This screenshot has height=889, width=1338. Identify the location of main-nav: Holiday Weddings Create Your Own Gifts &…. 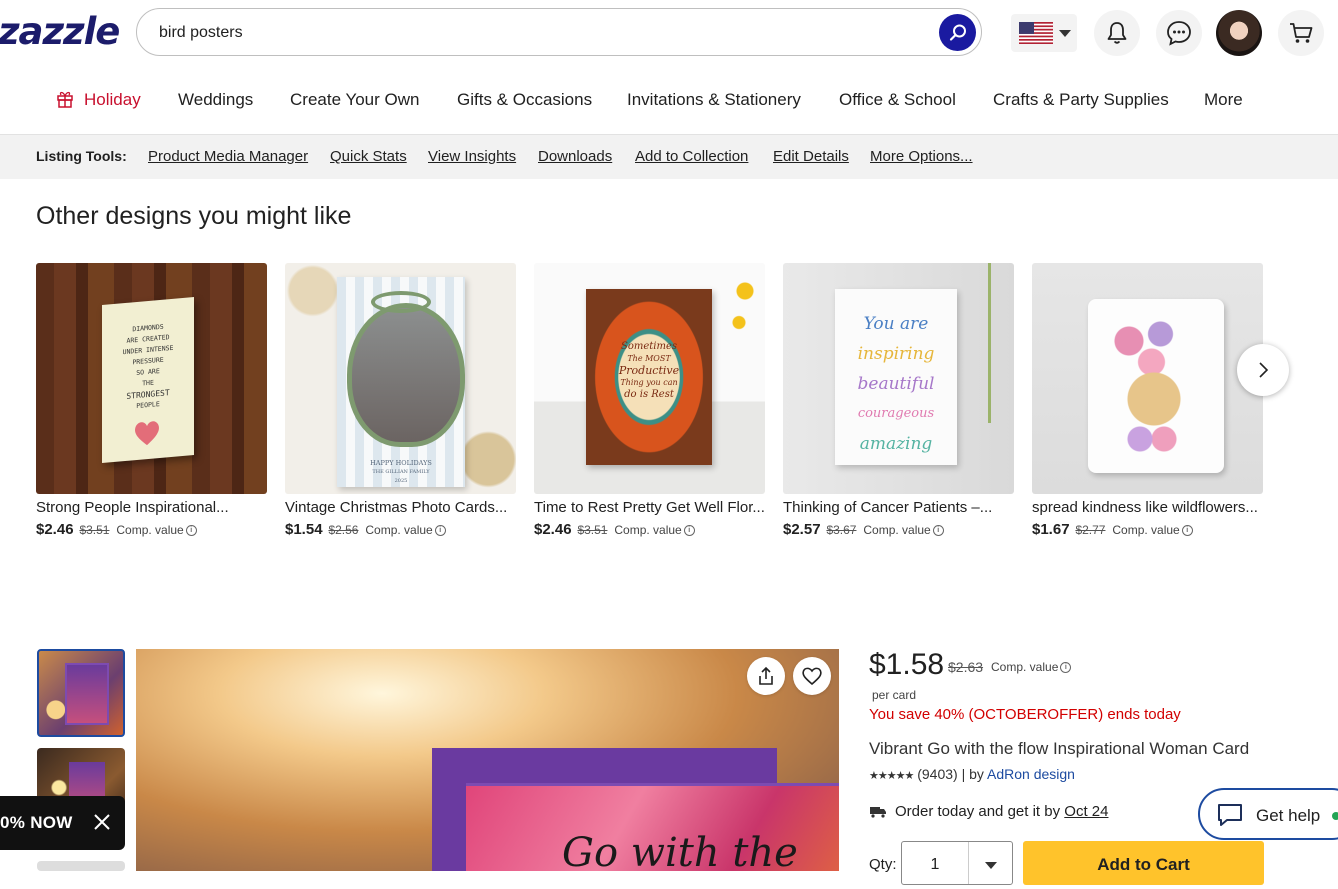
(669, 100).